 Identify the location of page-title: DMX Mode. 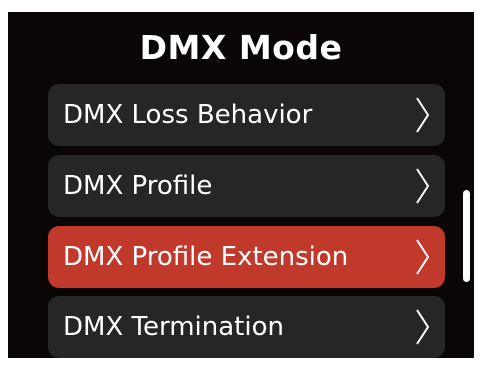
(241, 47).